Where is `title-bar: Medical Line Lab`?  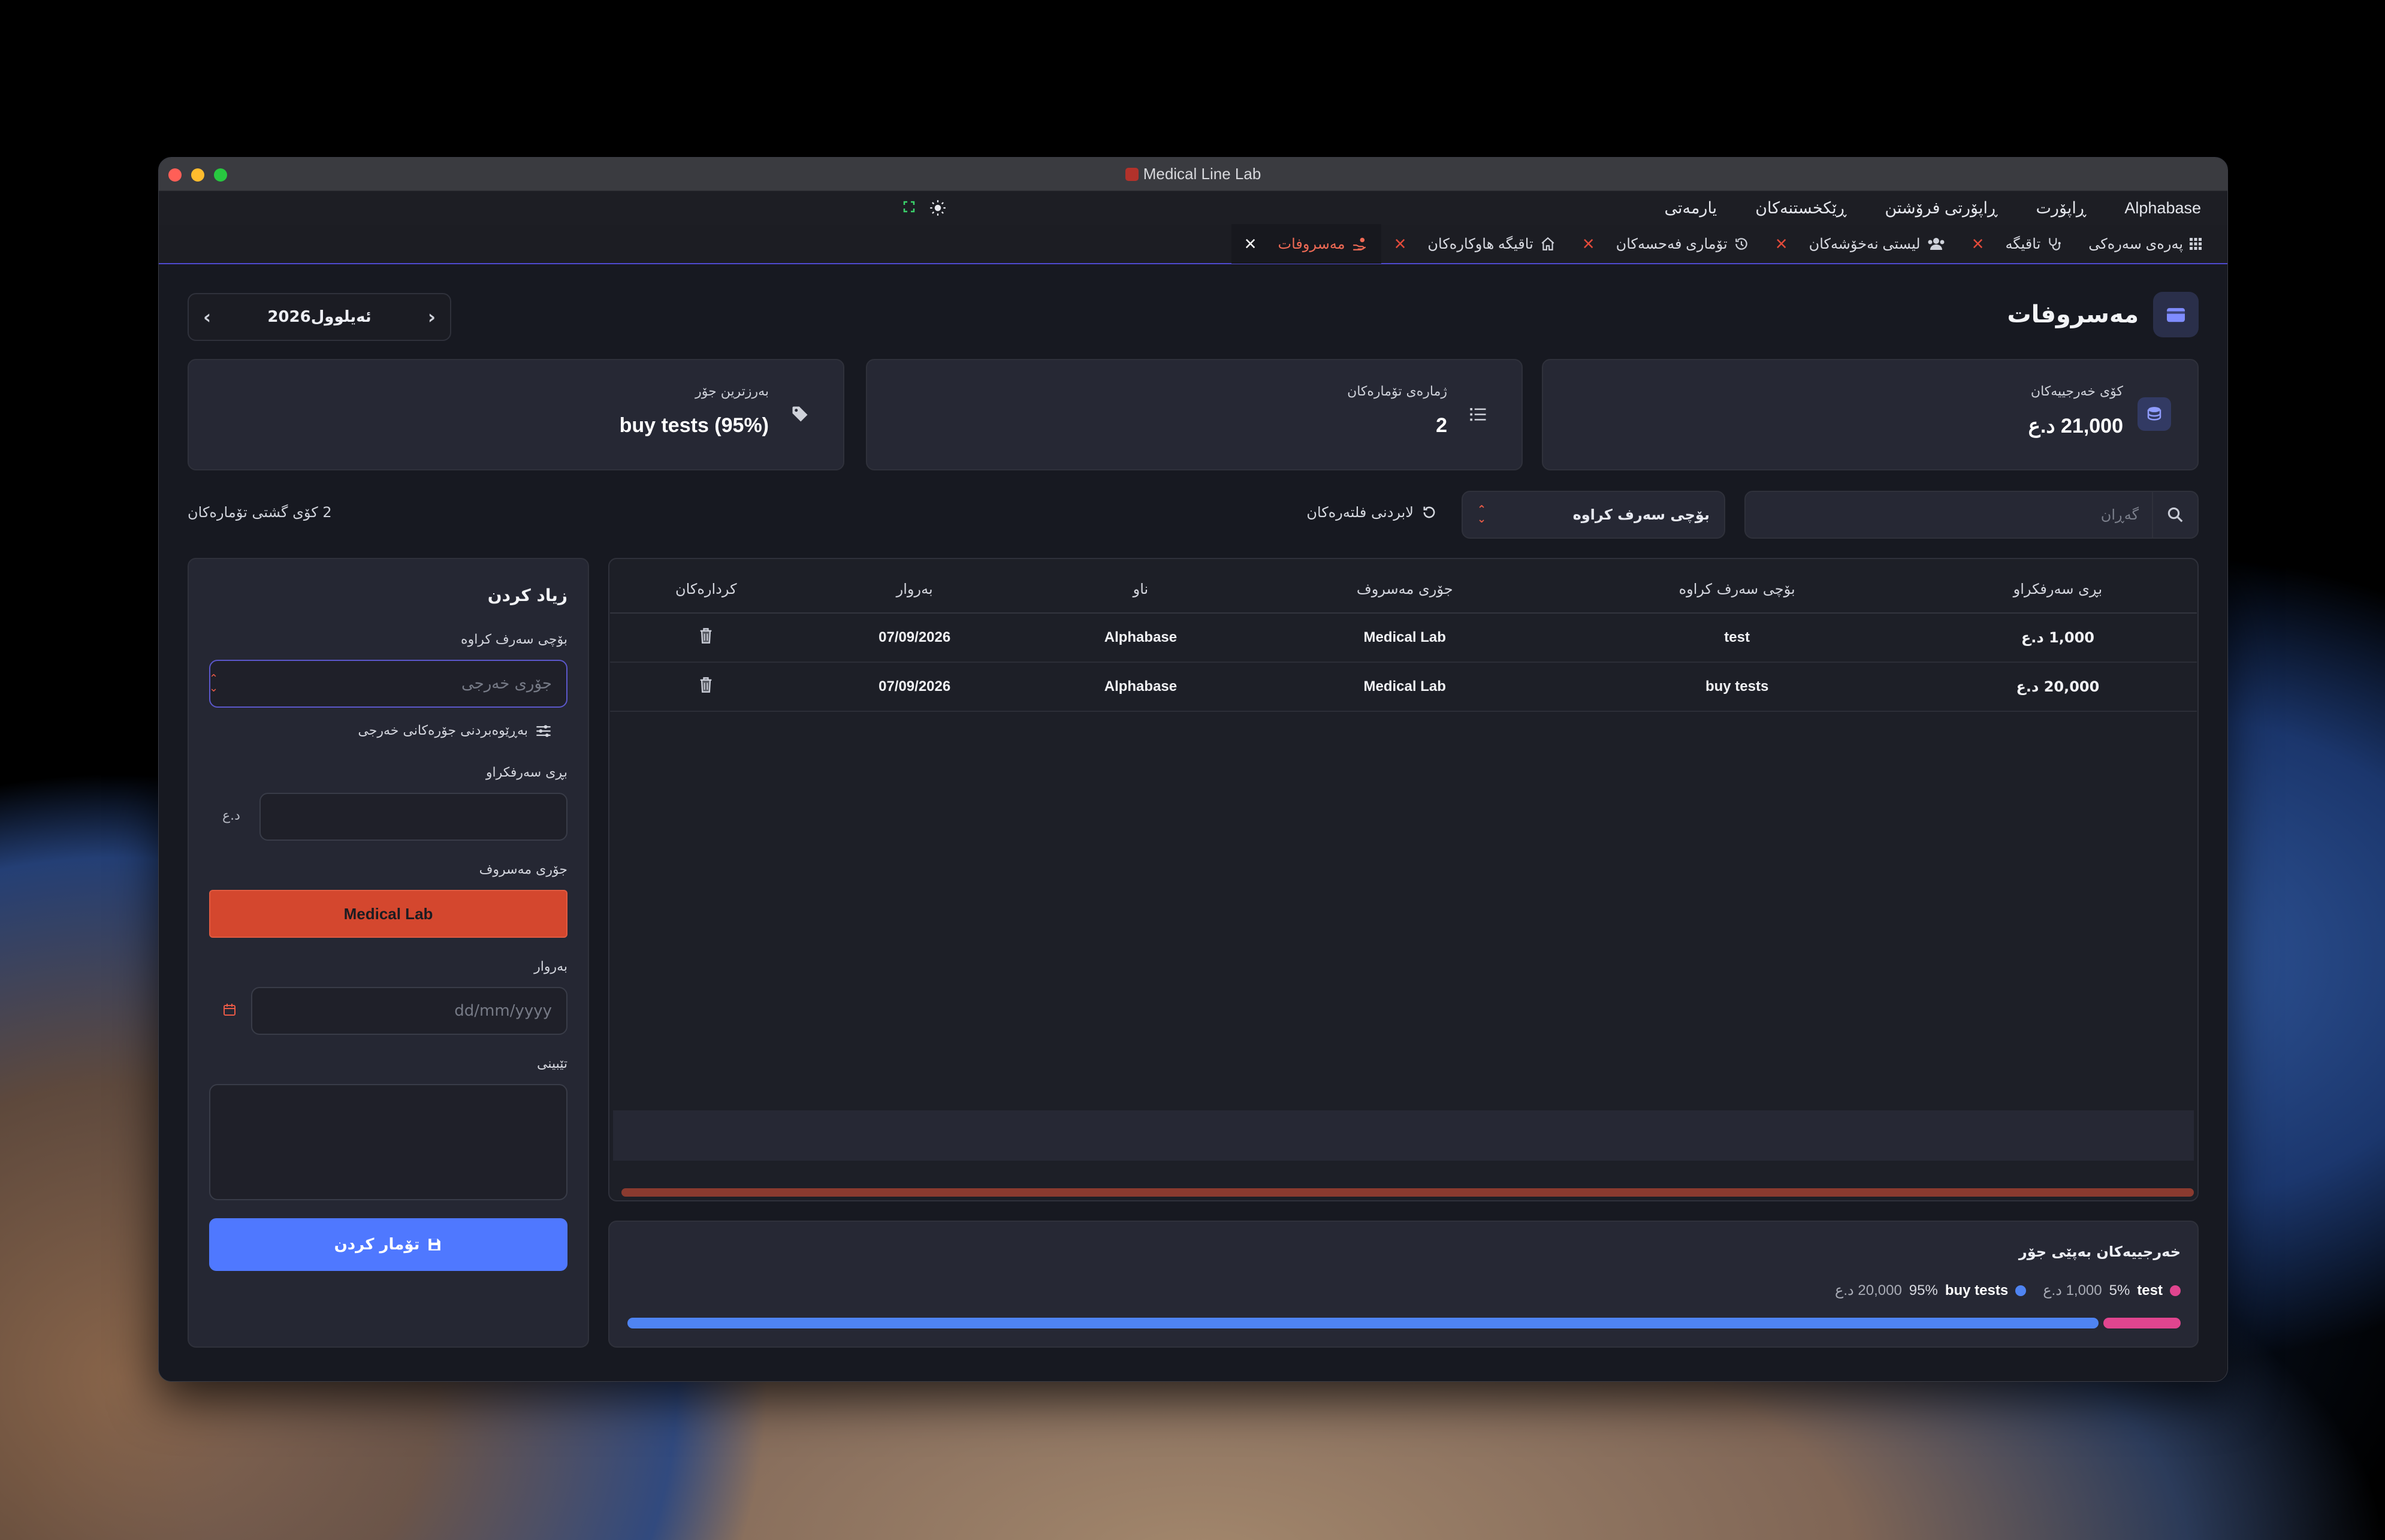
title-bar: Medical Line Lab is located at coordinates (1193, 174).